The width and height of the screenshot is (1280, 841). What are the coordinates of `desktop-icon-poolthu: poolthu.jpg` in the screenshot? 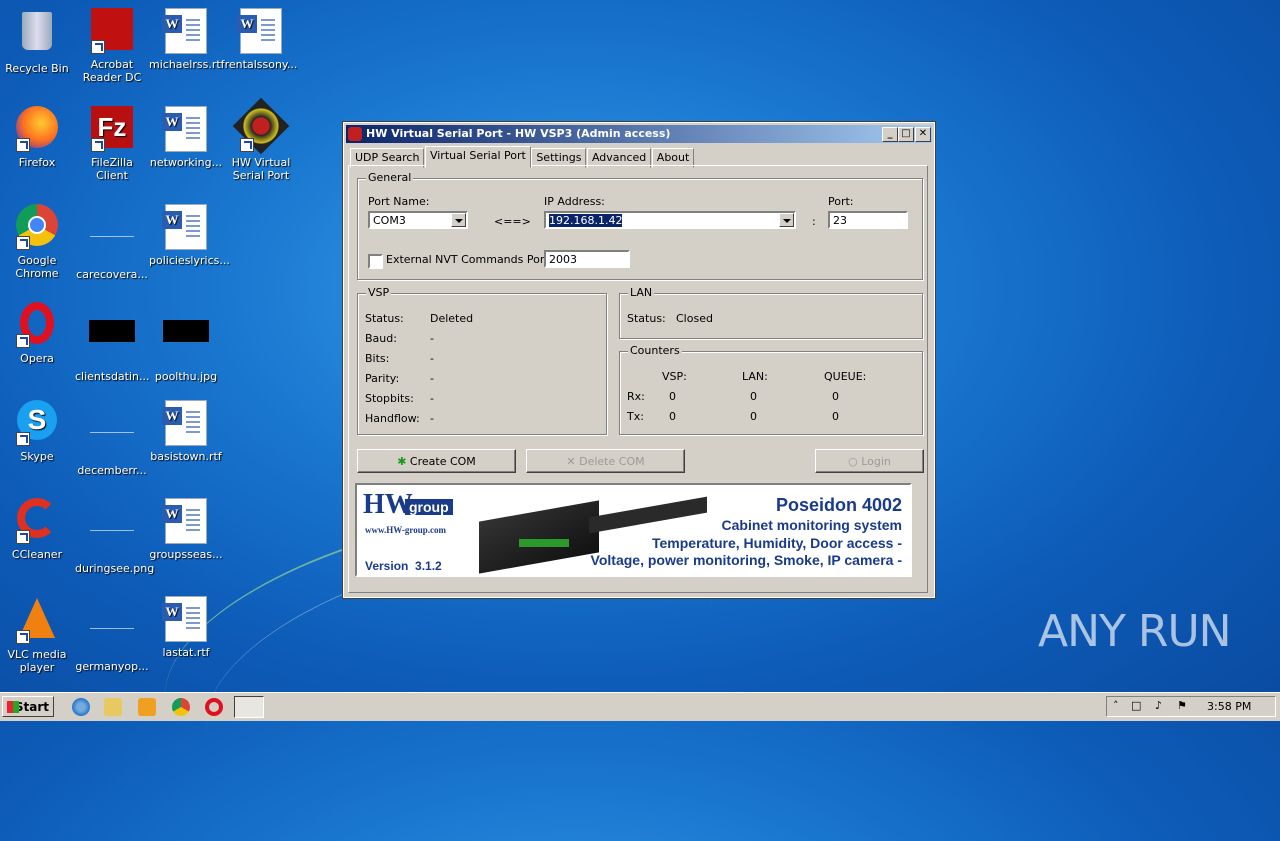 It's located at (186, 342).